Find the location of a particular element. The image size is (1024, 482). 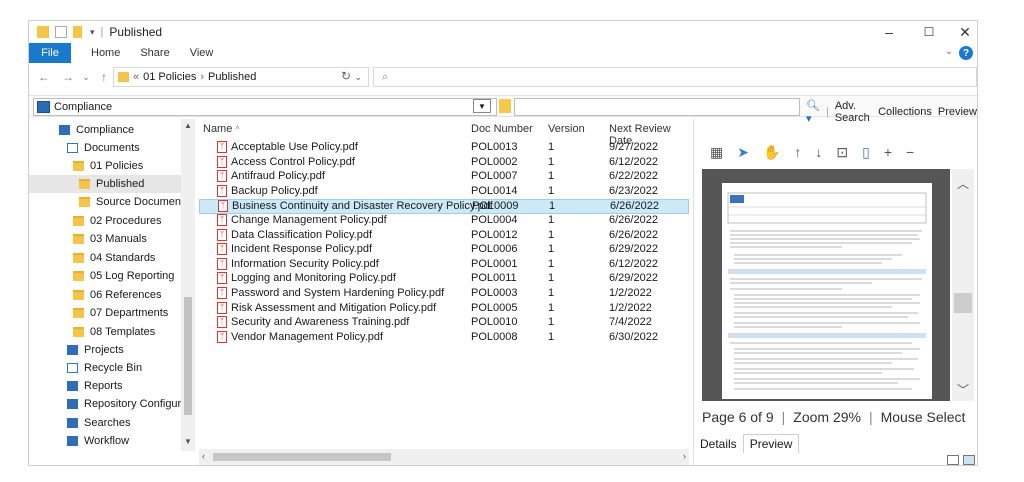

address-bar: « 01 Policies › Published ⌄ is located at coordinates (241, 77).